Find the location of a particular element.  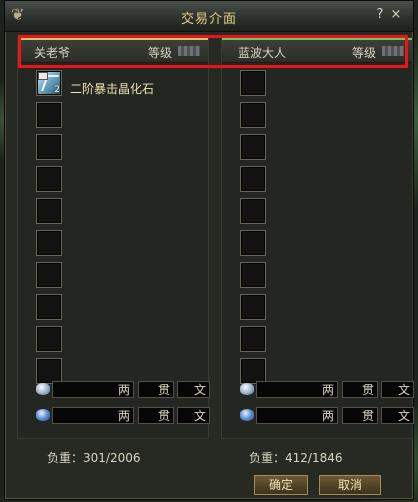

window-title: 交易介面 is located at coordinates (208, 19).